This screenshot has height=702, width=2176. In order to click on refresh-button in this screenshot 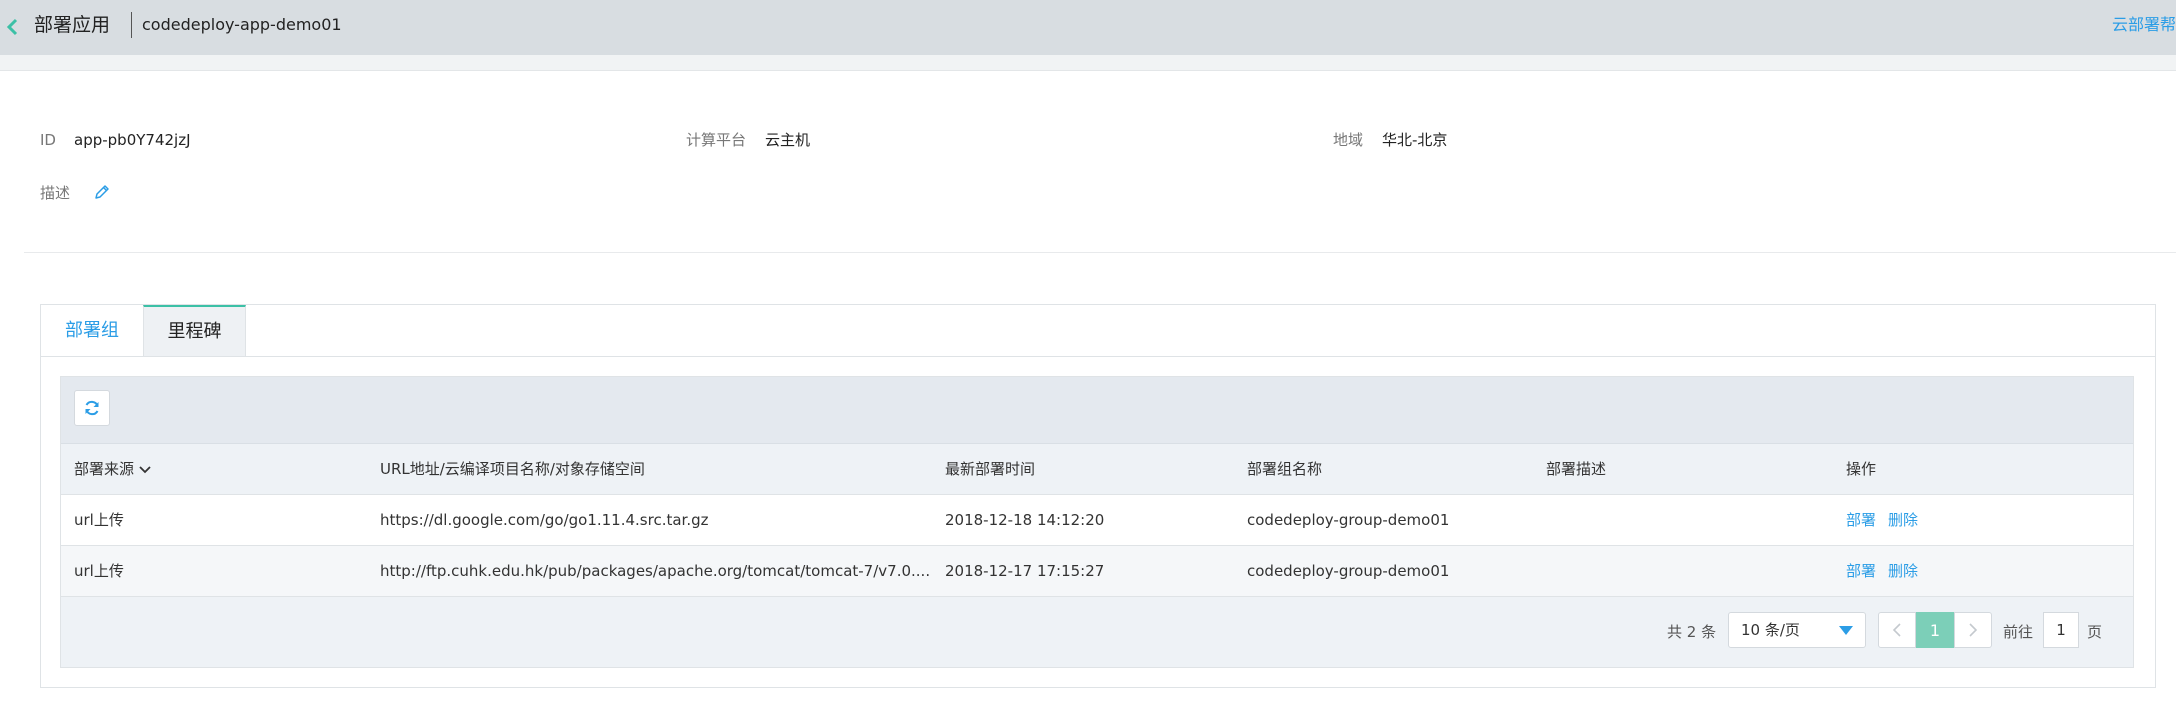, I will do `click(92, 408)`.